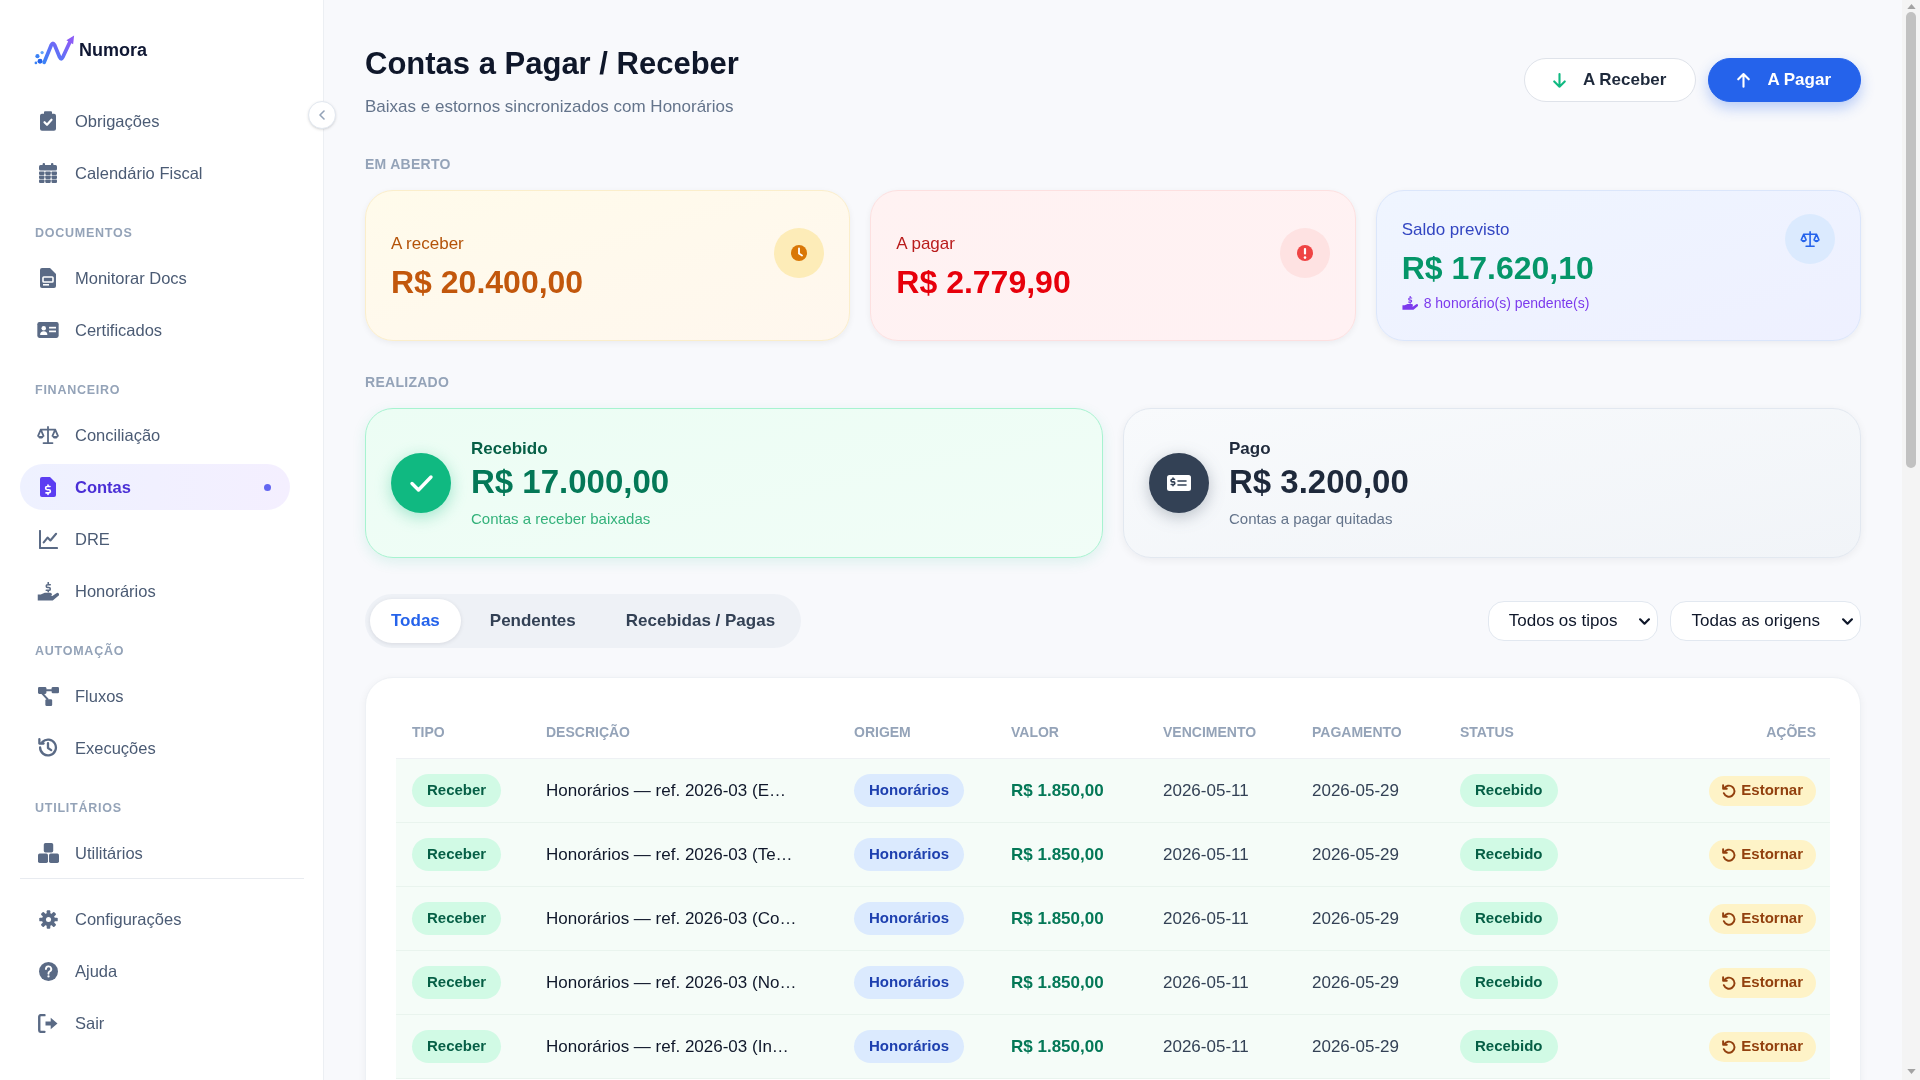 This screenshot has height=1080, width=1920. I want to click on card-value: R$ 2.779,90, so click(983, 281).